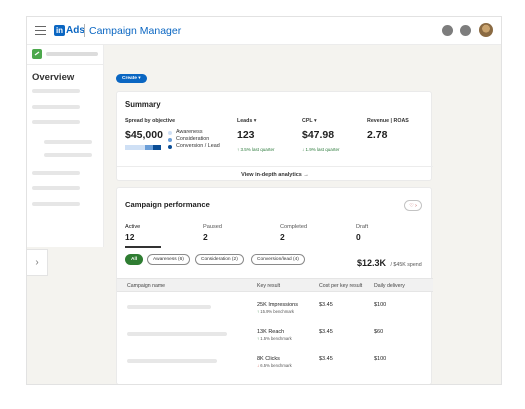 The image size is (525, 409). I want to click on cpl-trend-text: 1.9% last quarter, so click(322, 149).